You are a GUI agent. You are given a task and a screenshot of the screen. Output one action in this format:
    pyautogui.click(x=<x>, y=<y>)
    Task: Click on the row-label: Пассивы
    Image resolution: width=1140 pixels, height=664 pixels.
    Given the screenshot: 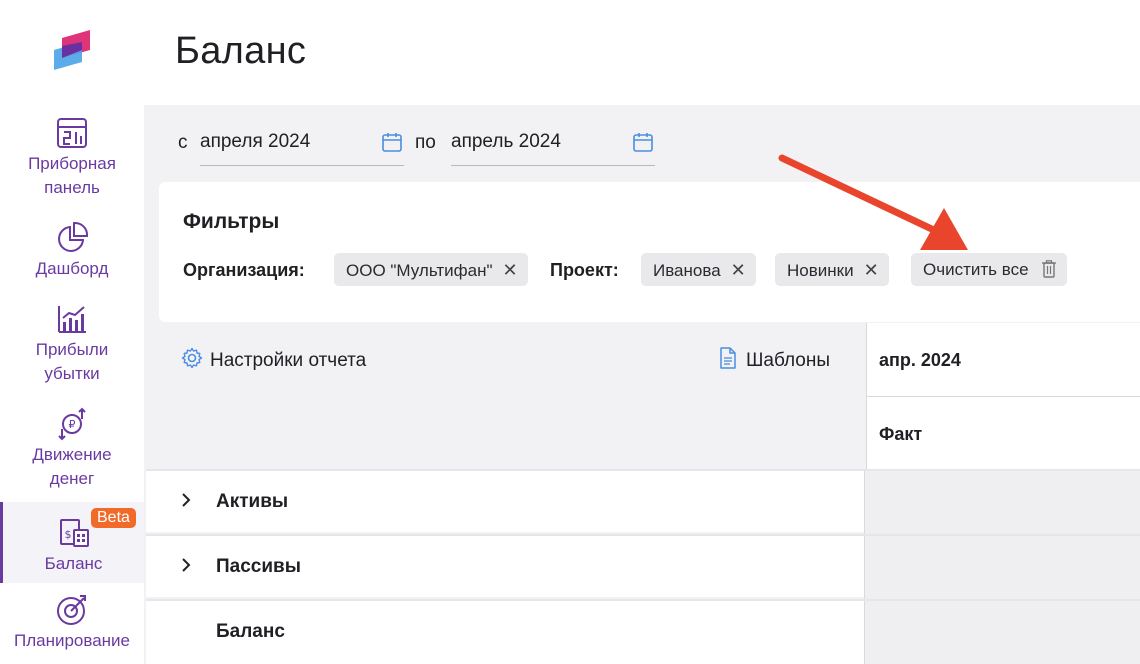 What is the action you would take?
    pyautogui.click(x=258, y=566)
    